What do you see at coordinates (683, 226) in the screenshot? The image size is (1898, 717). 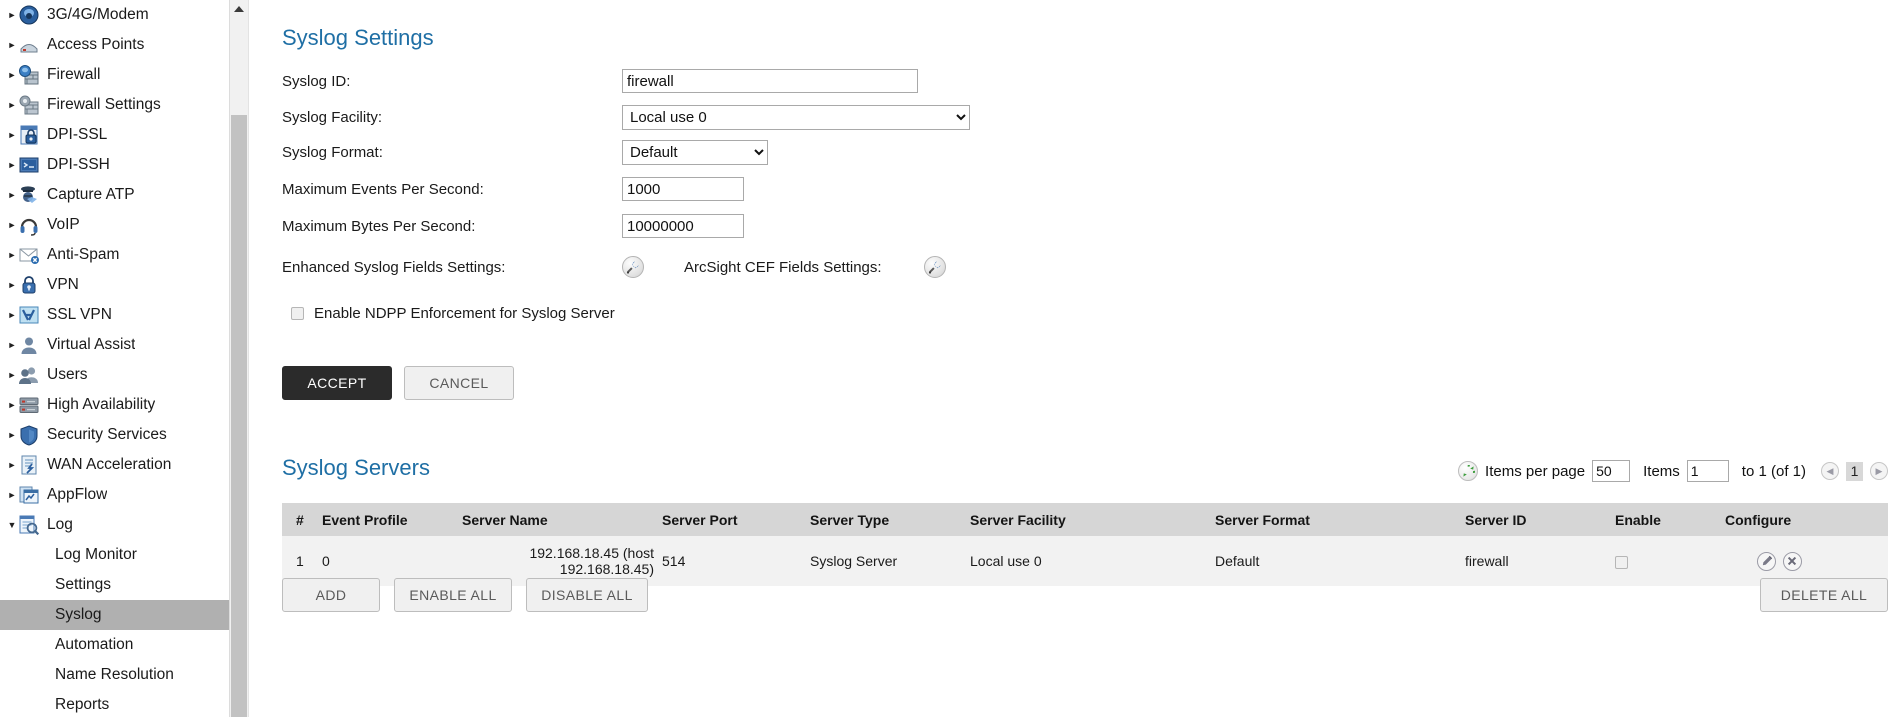 I see `max-bytes-input` at bounding box center [683, 226].